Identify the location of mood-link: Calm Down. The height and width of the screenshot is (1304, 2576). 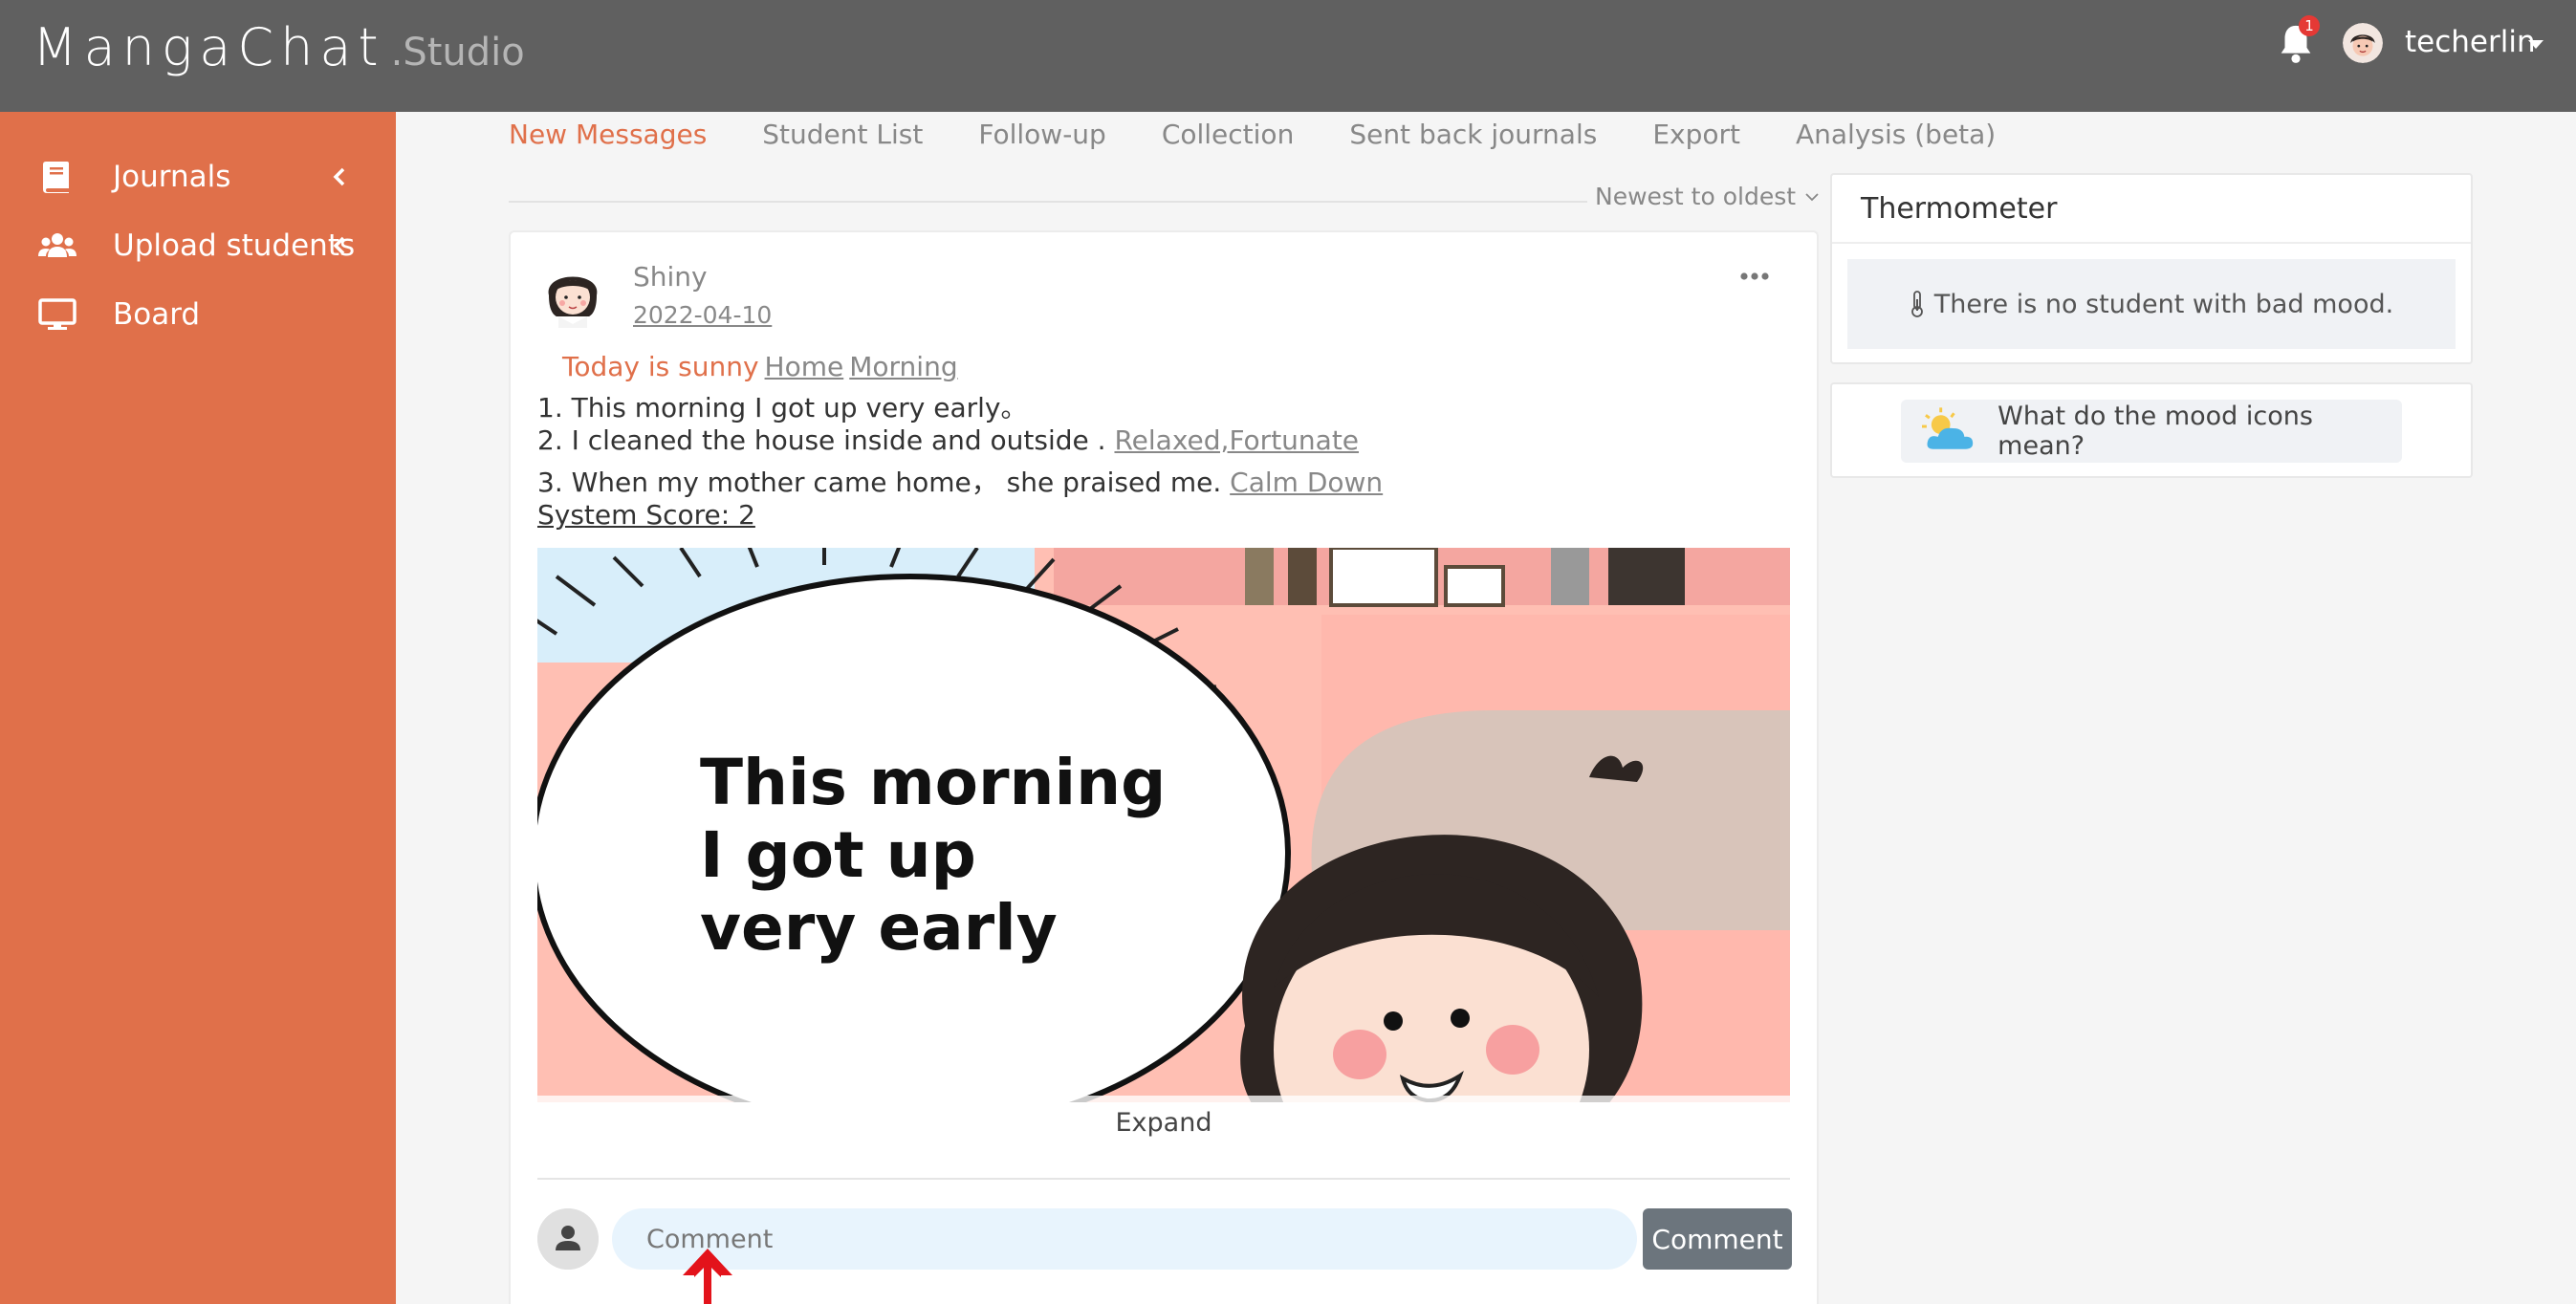
(1306, 482).